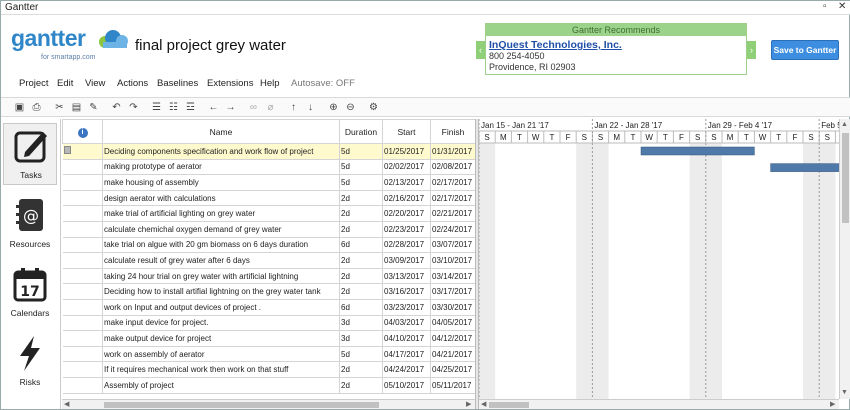 The height and width of the screenshot is (410, 850). What do you see at coordinates (509, 405) in the screenshot?
I see `gantt-scroll-thumb` at bounding box center [509, 405].